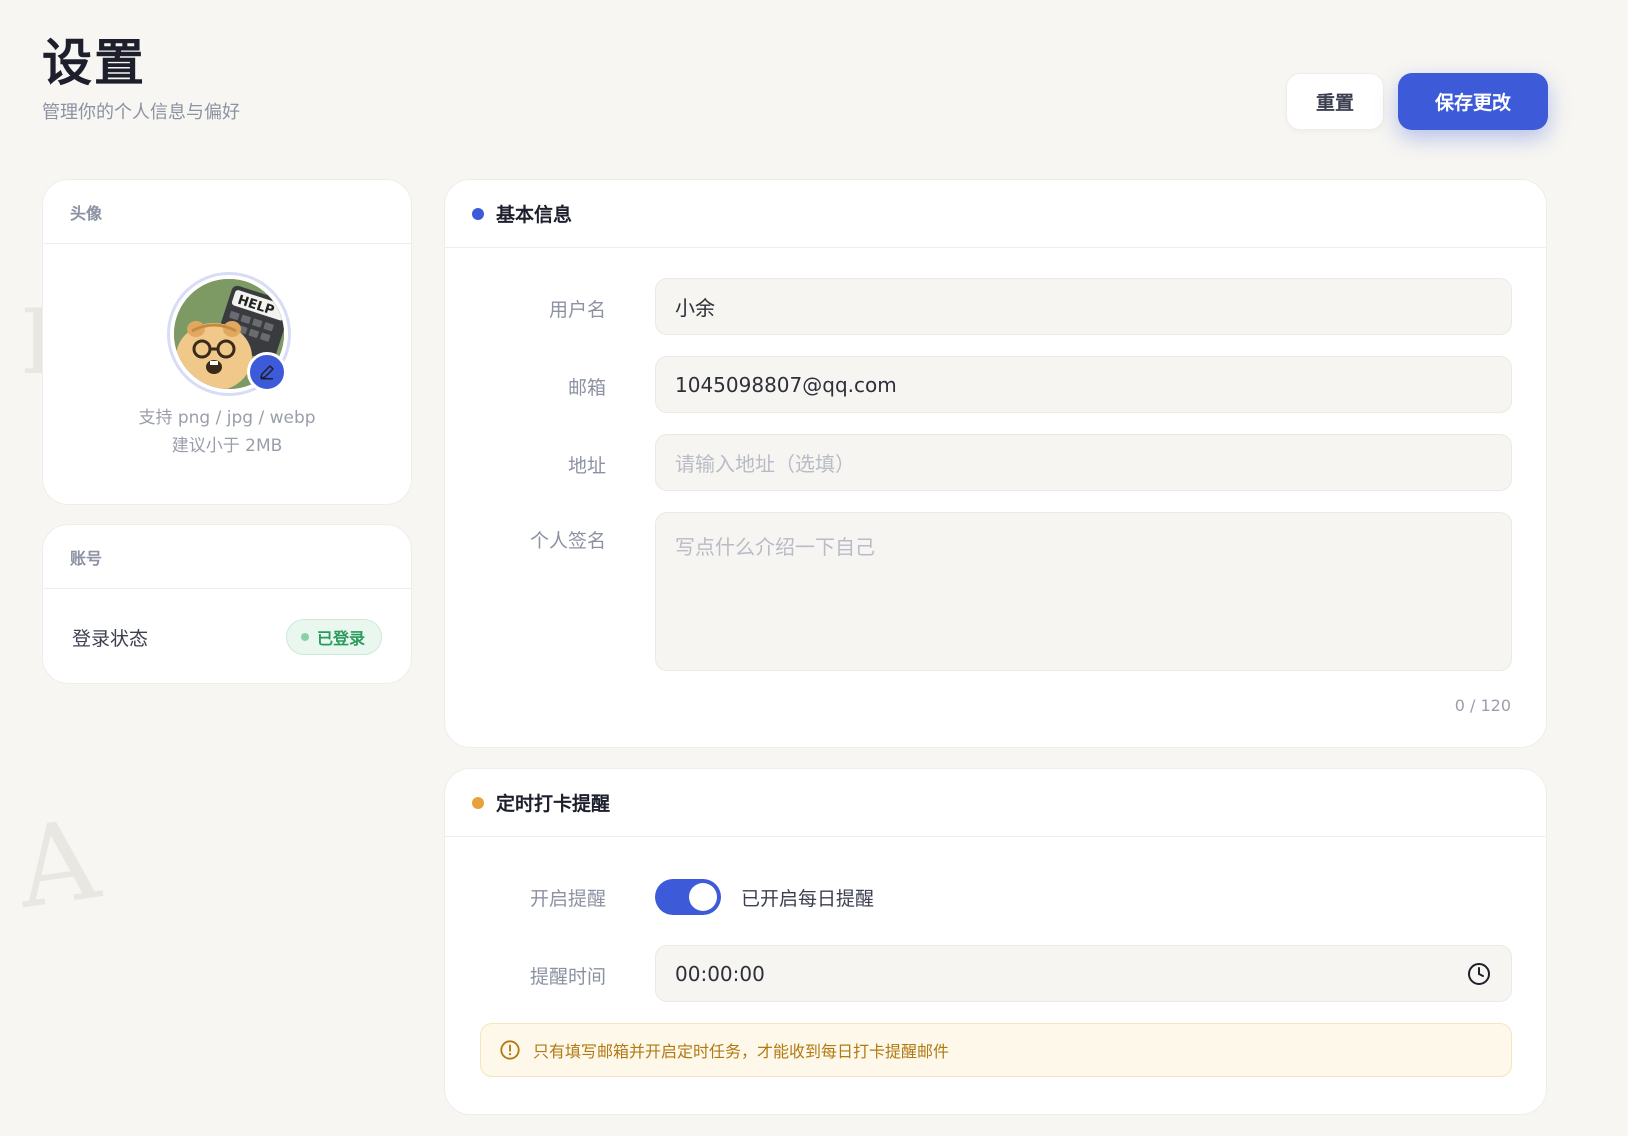 This screenshot has width=1628, height=1136. What do you see at coordinates (227, 557) in the screenshot?
I see `account-card-header: 账号` at bounding box center [227, 557].